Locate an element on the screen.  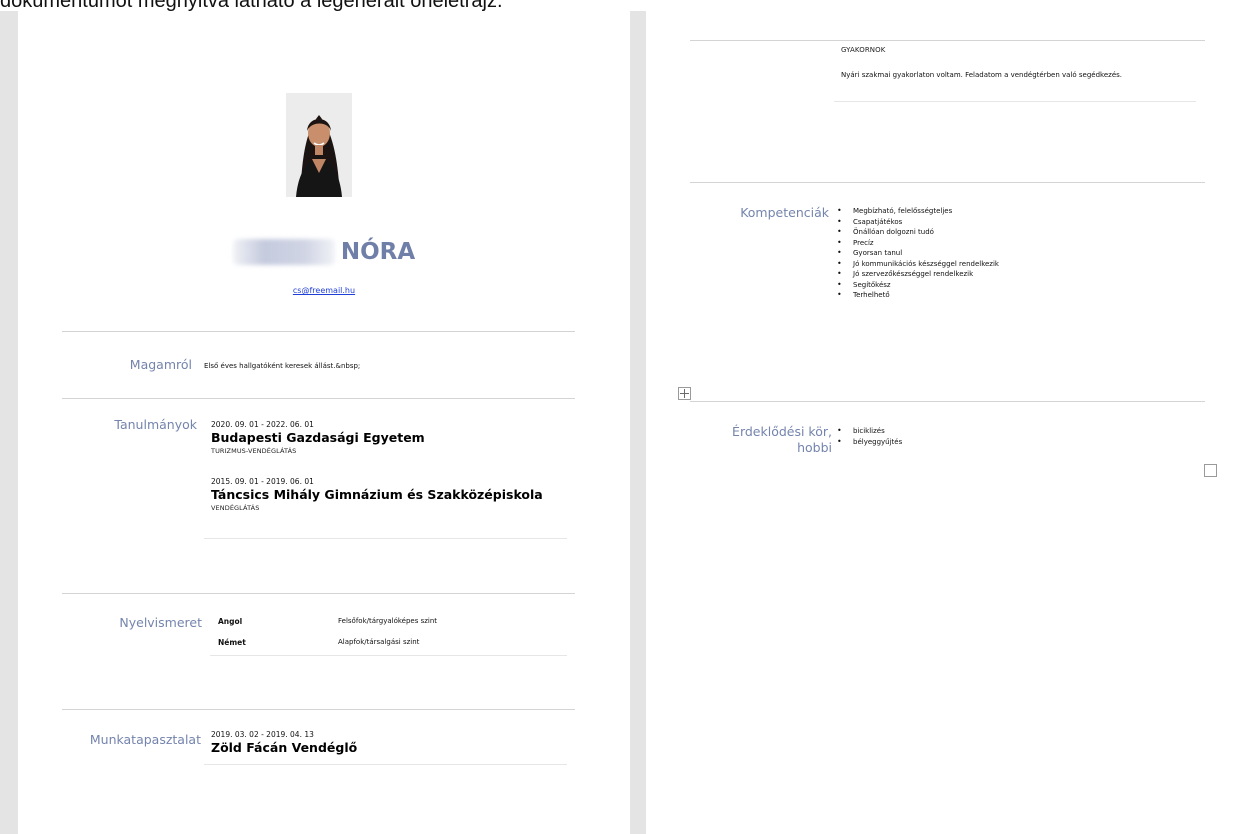
list-item: Önállóan dolgozni tudó is located at coordinates (917, 232).